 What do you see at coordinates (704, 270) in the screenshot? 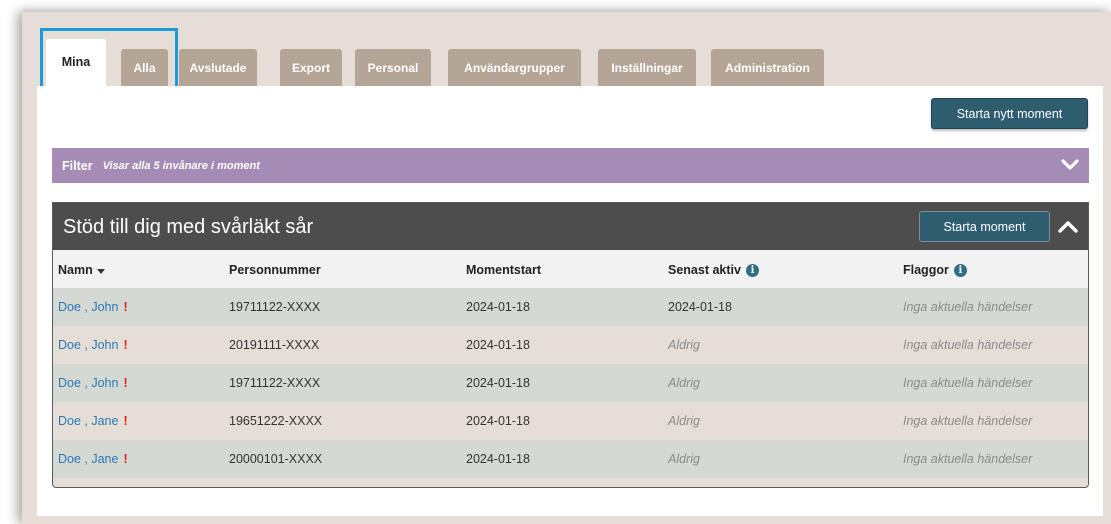
I see `column-label: Senast aktiv` at bounding box center [704, 270].